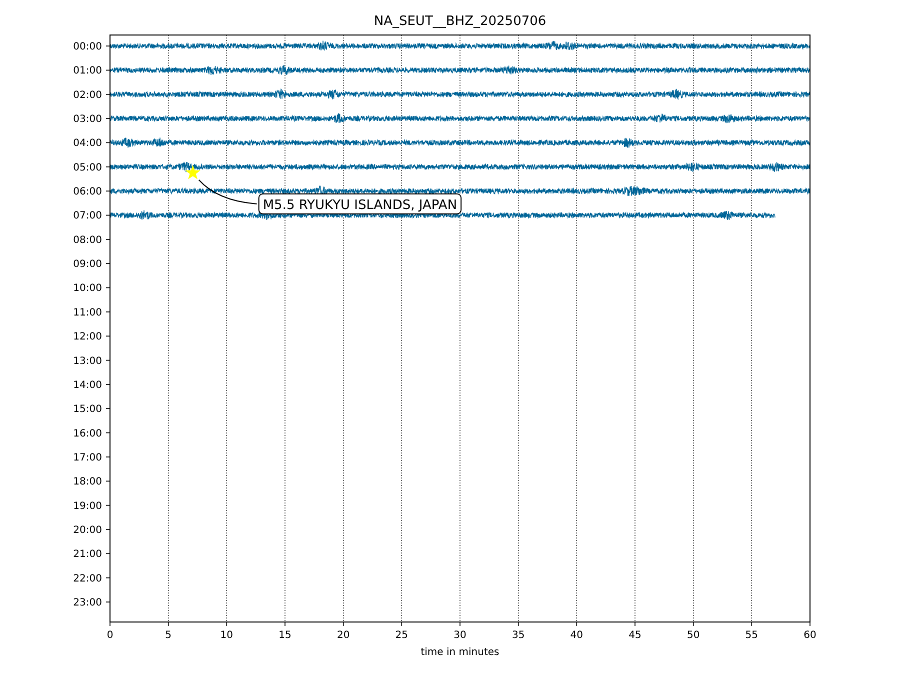  I want to click on tick-label: 50, so click(693, 635).